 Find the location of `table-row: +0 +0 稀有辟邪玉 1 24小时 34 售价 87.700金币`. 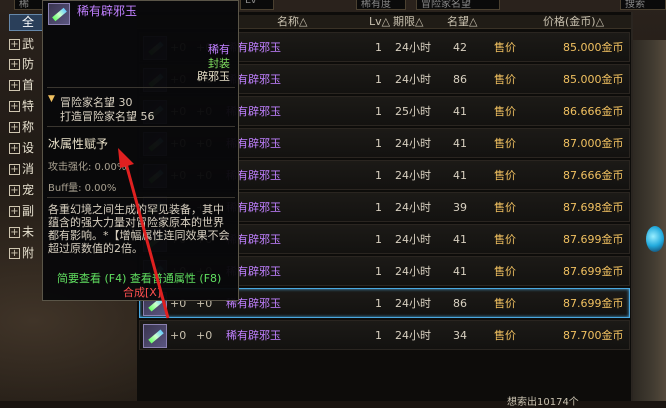

table-row: +0 +0 稀有辟邪玉 1 24小时 34 售价 87.700金币 is located at coordinates (384, 335).